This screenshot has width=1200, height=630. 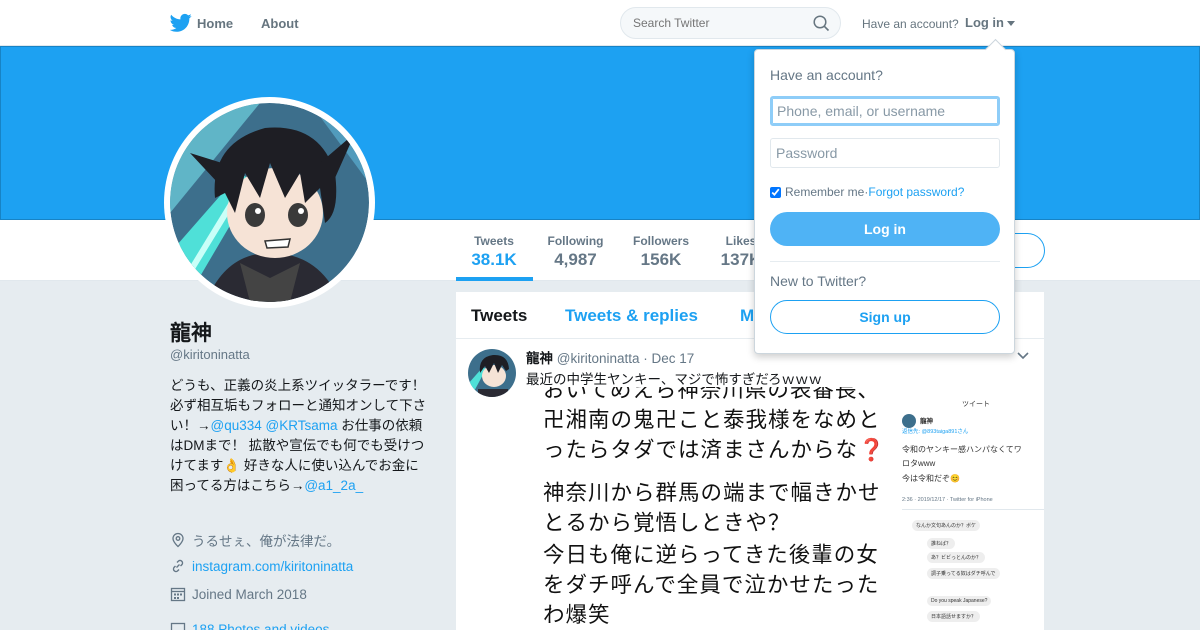 I want to click on image-text-line: をダチ呼んで全員で泣かせたった, so click(x=711, y=585).